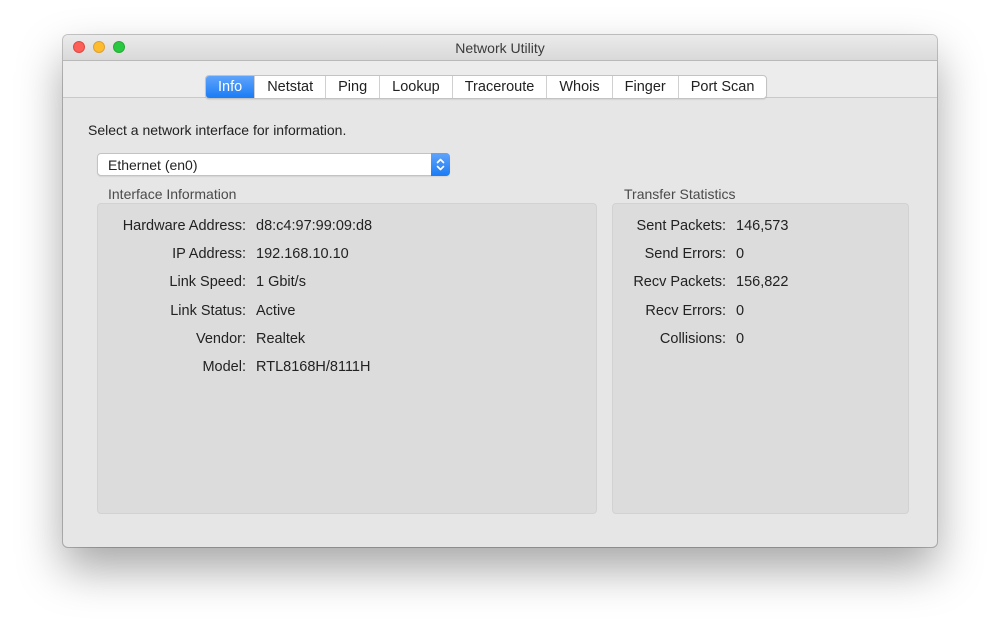 The image size is (1000, 638). I want to click on interface-select-value: Ethernet (en0), so click(153, 165).